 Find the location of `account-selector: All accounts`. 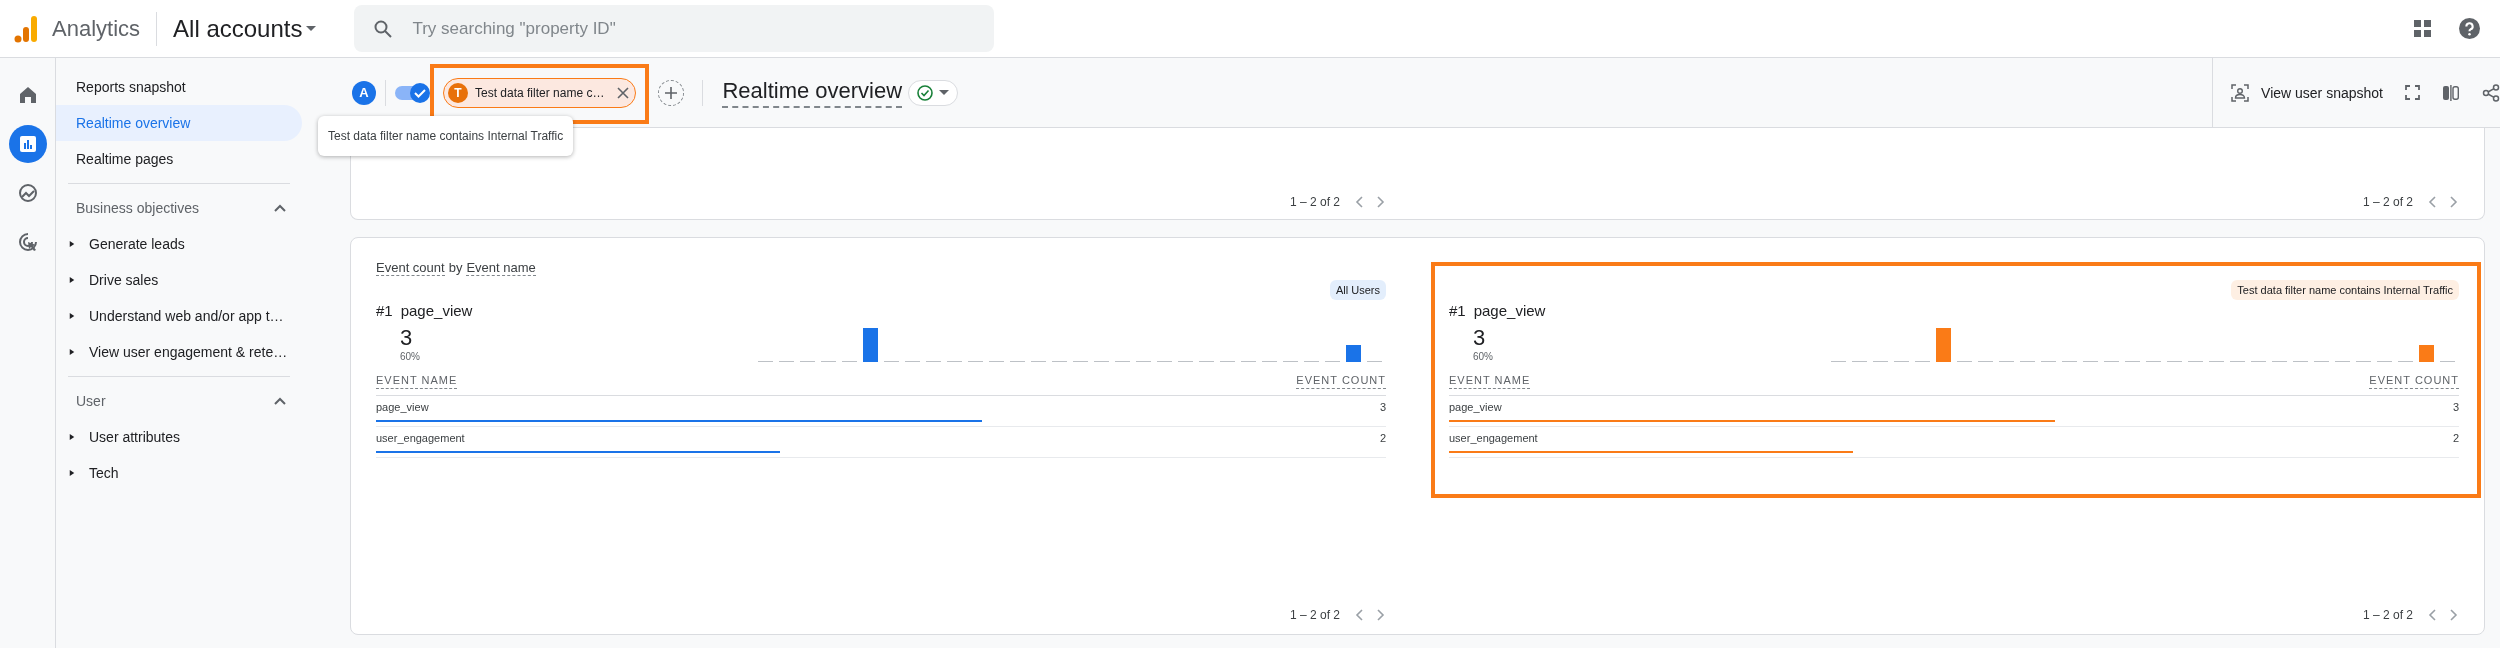

account-selector: All accounts is located at coordinates (245, 28).